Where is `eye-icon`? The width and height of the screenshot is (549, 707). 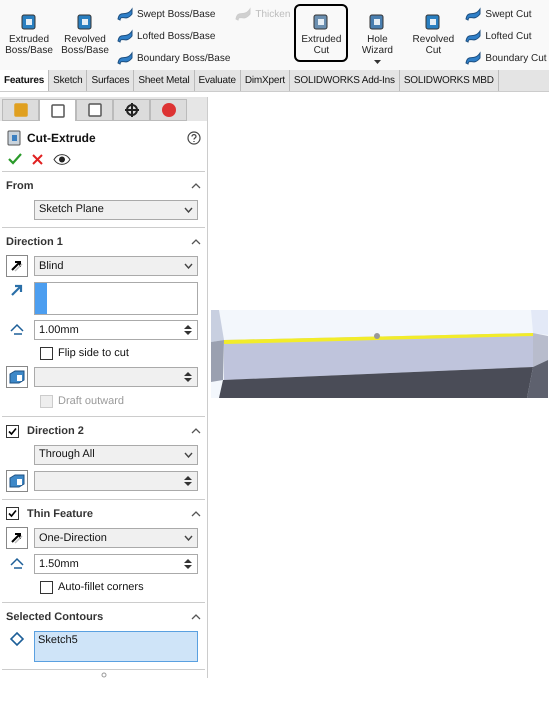
eye-icon is located at coordinates (62, 159).